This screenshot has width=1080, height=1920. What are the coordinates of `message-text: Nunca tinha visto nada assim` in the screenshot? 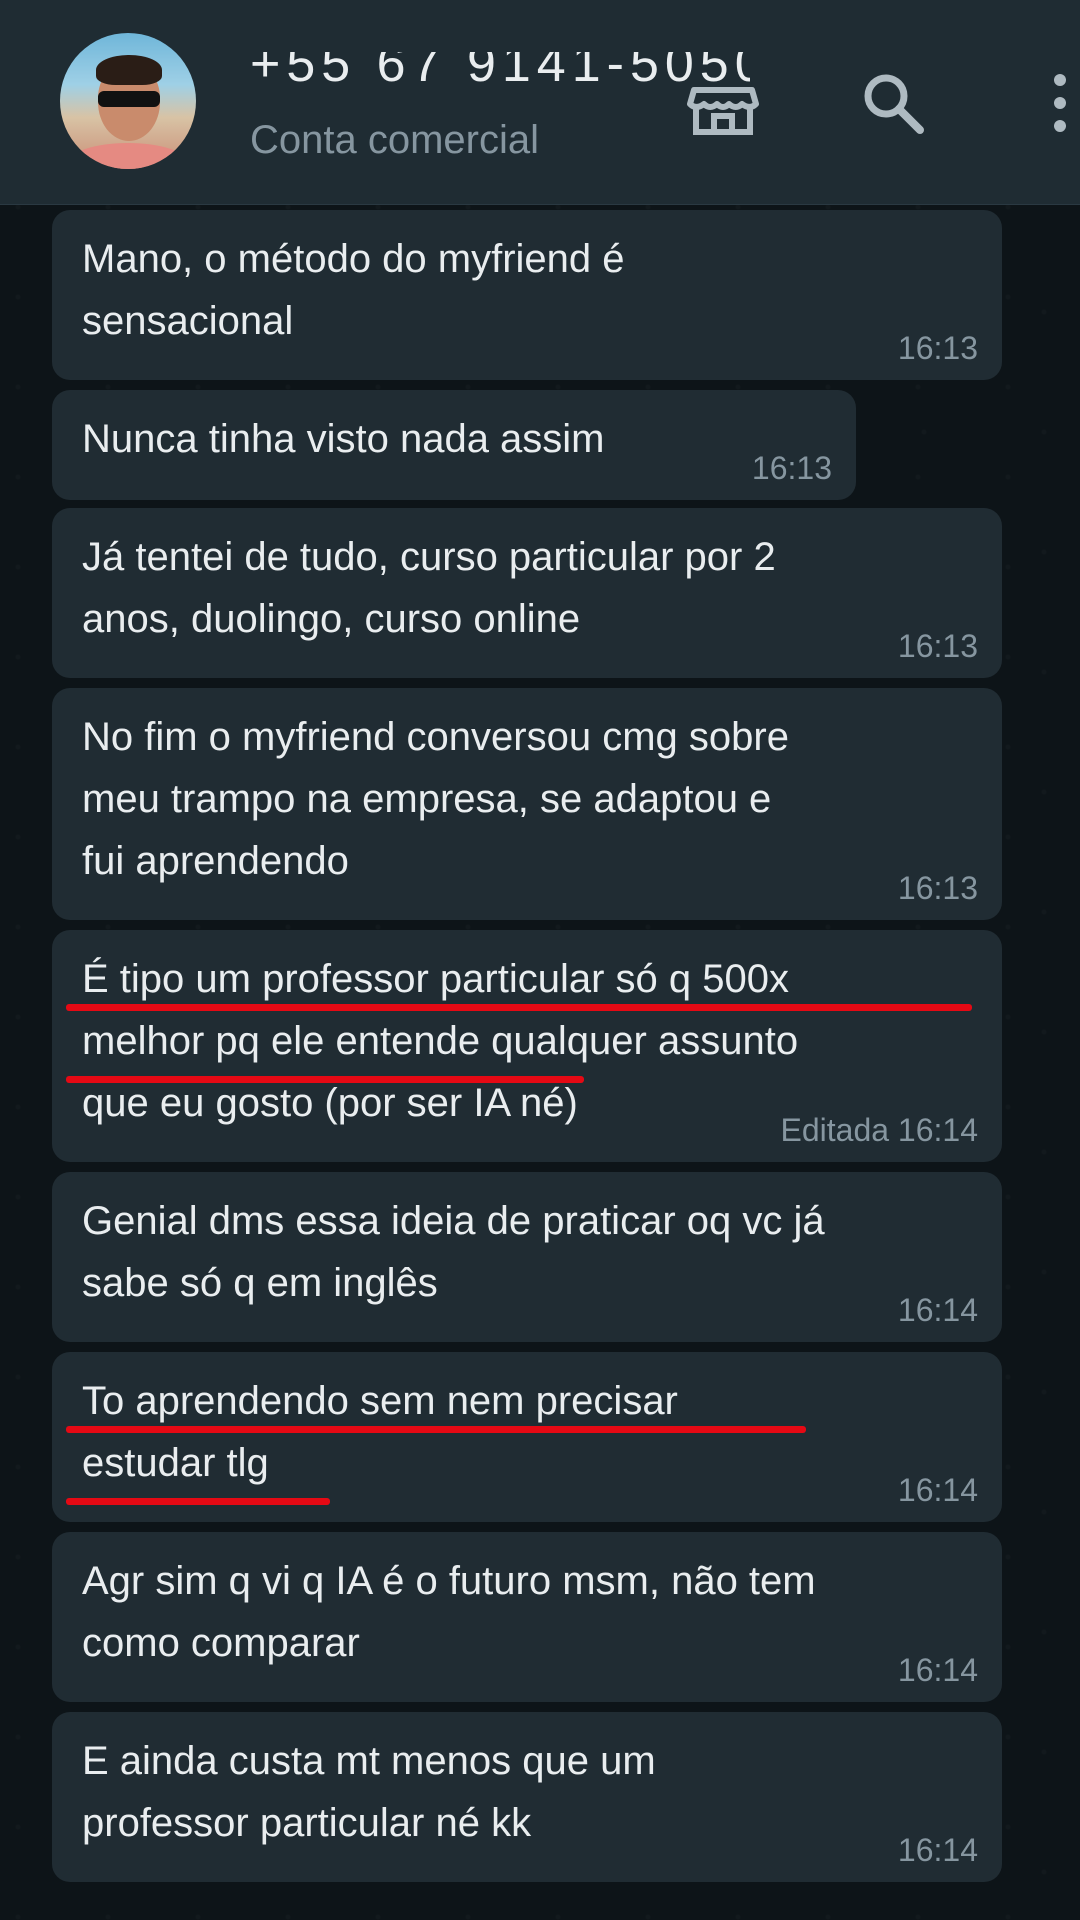 It's located at (343, 439).